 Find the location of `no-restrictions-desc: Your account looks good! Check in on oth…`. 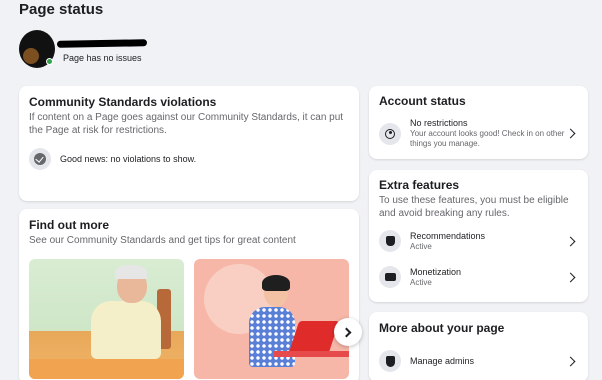

no-restrictions-desc: Your account looks good! Check in on oth… is located at coordinates (487, 138).